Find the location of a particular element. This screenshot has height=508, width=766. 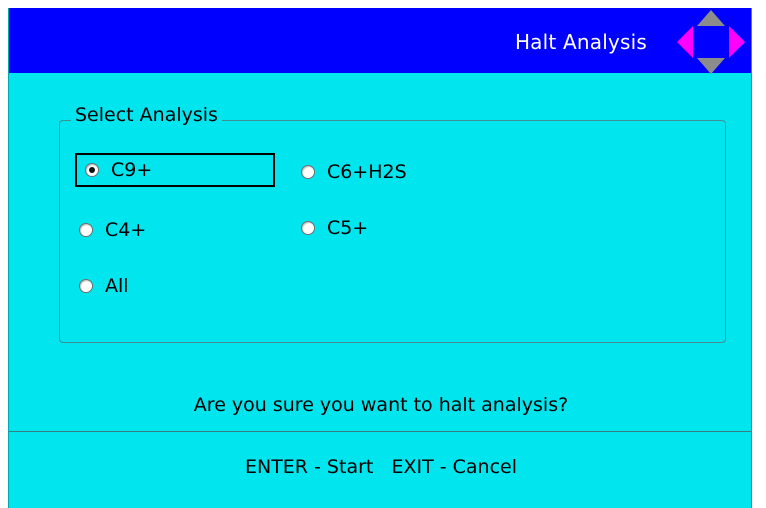

radio-option-c4: C4+ is located at coordinates (112, 230).